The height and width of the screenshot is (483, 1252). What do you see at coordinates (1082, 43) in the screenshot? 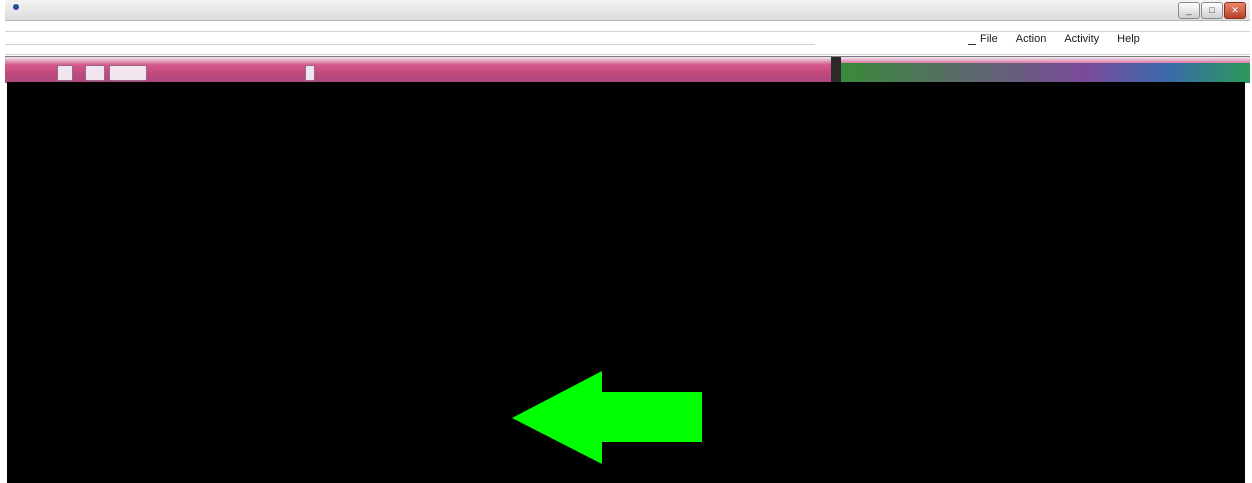
I see `menu-activity: Activity` at bounding box center [1082, 43].